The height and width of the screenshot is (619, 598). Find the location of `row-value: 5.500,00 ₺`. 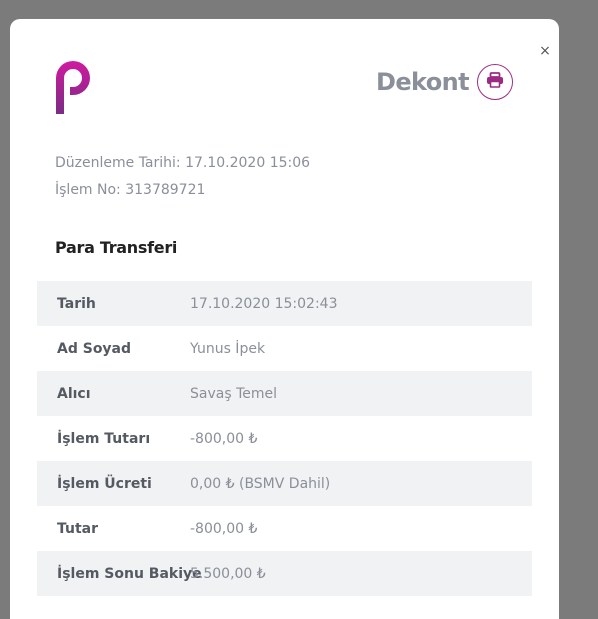

row-value: 5.500,00 ₺ is located at coordinates (228, 573).